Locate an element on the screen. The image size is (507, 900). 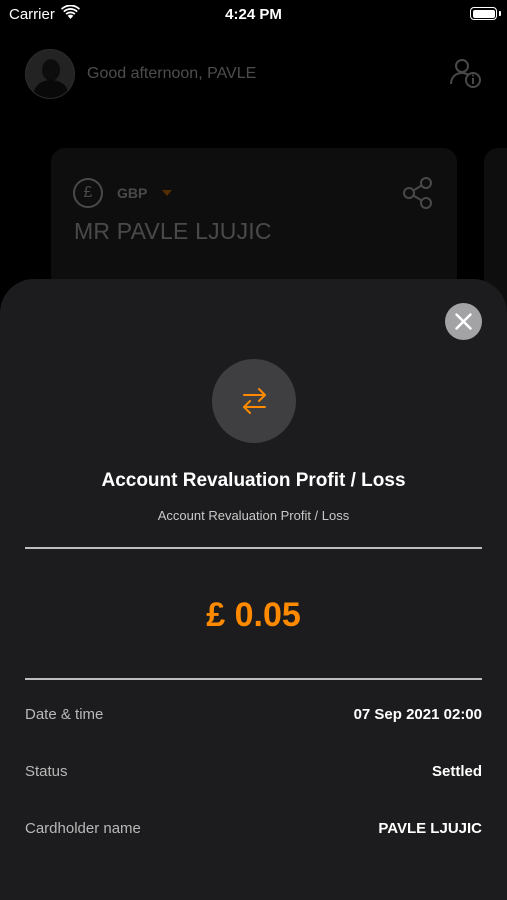
transaction-type-badge is located at coordinates (254, 401).